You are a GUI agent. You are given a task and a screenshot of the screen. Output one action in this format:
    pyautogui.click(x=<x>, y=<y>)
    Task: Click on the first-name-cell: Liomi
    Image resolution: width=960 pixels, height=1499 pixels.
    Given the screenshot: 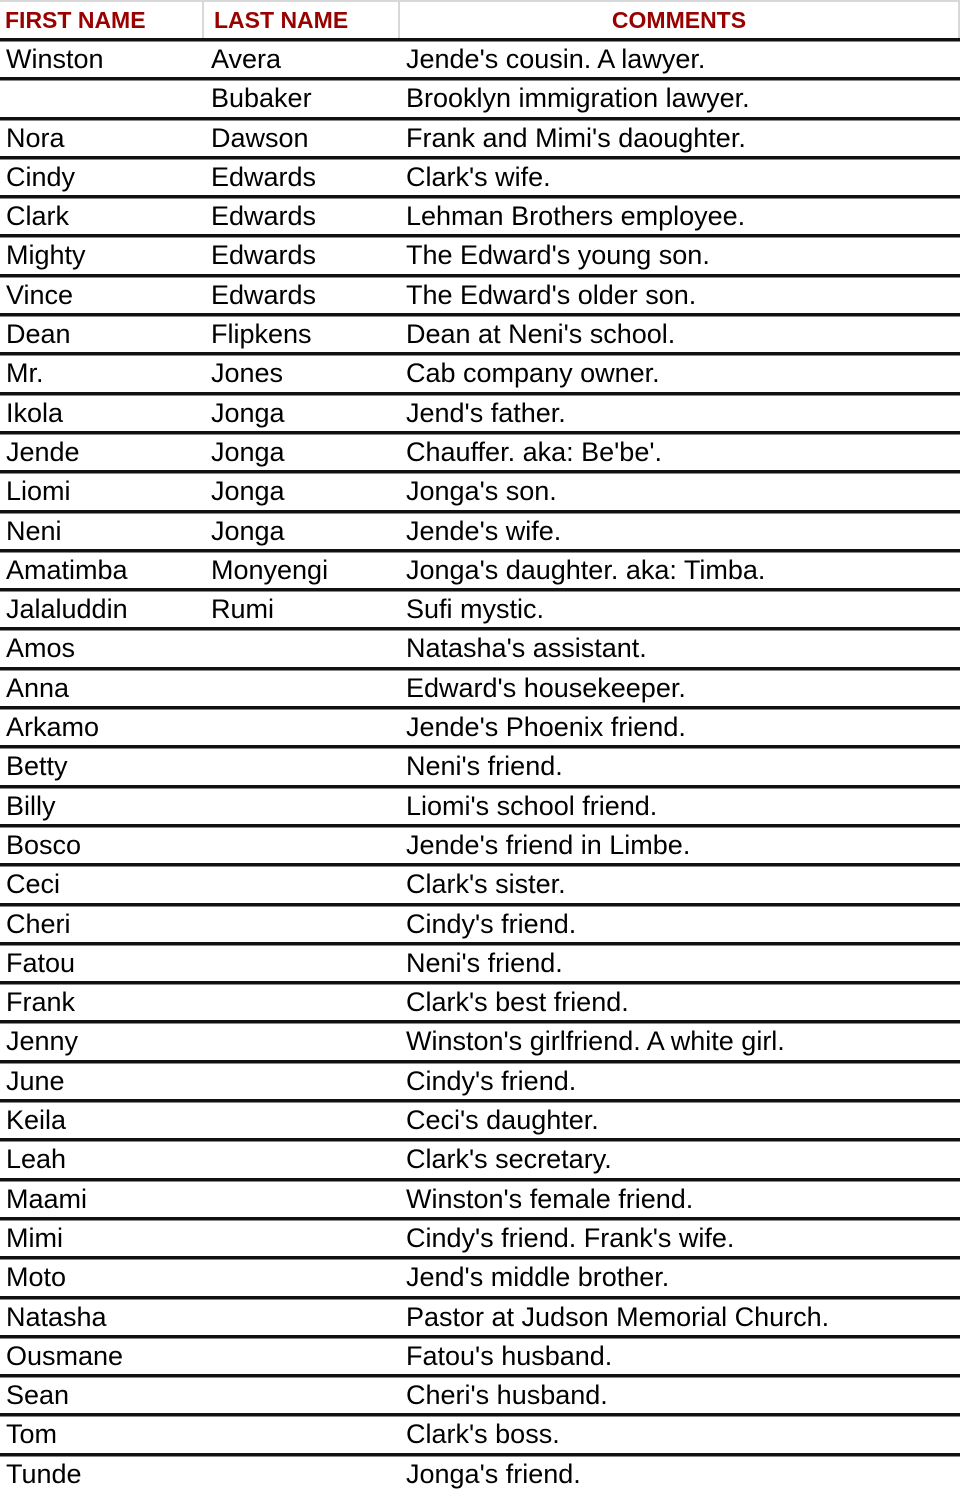 What is the action you would take?
    pyautogui.click(x=38, y=491)
    